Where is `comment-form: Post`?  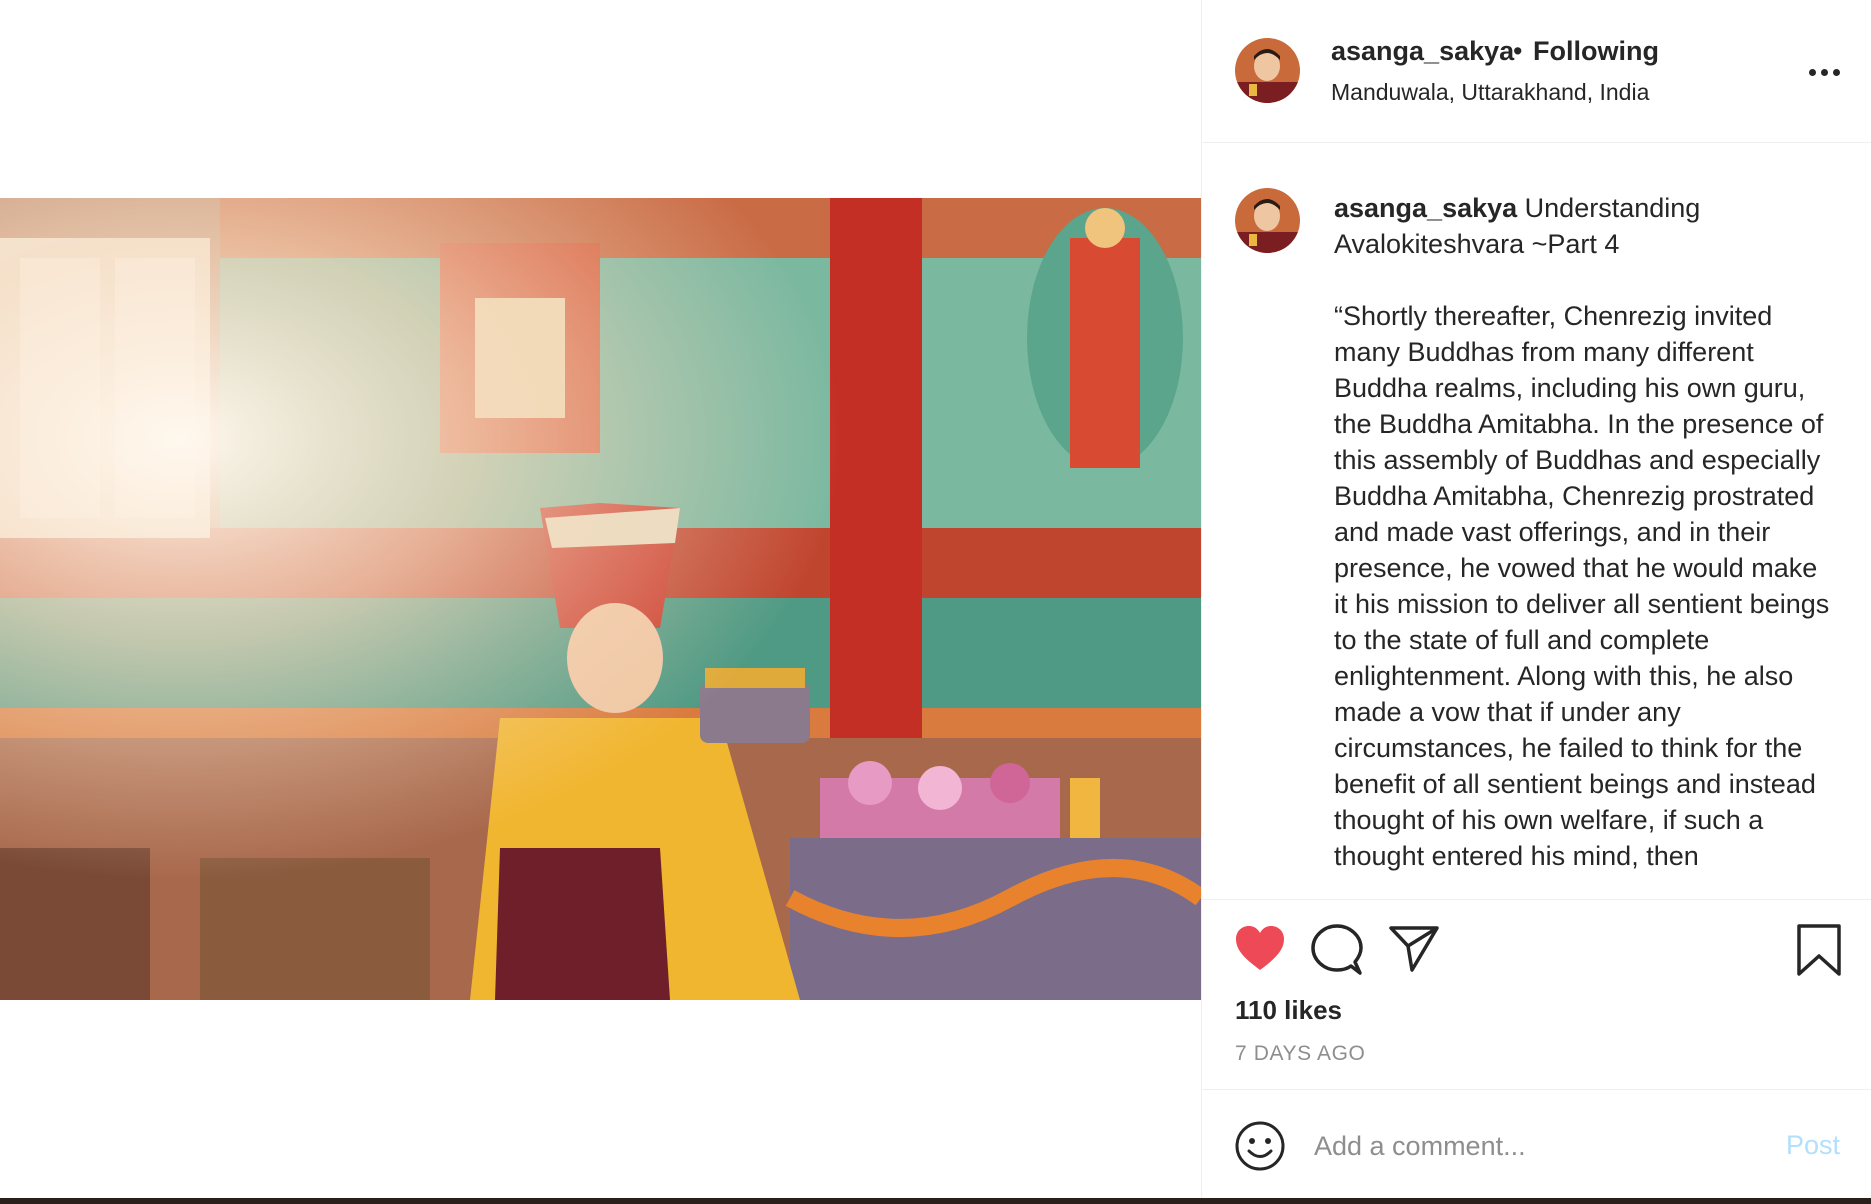 comment-form: Post is located at coordinates (1536, 1146).